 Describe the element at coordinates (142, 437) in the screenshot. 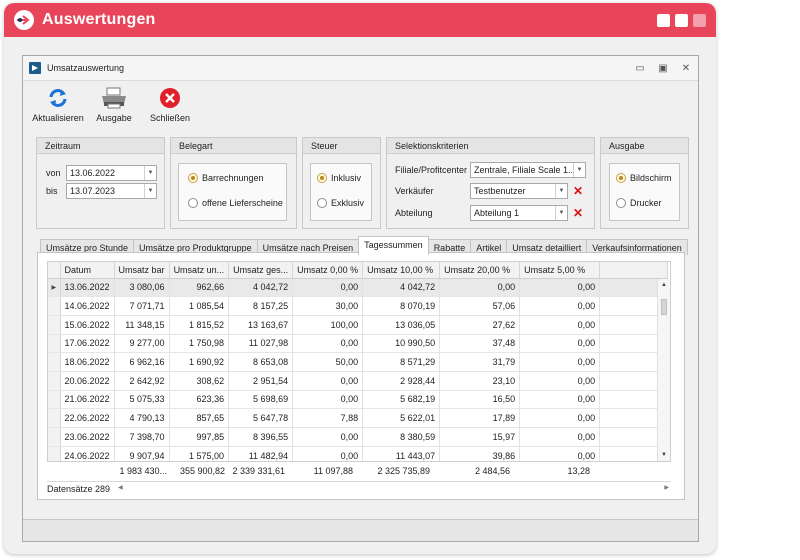

I see `table-cell: 7 398,70` at that location.